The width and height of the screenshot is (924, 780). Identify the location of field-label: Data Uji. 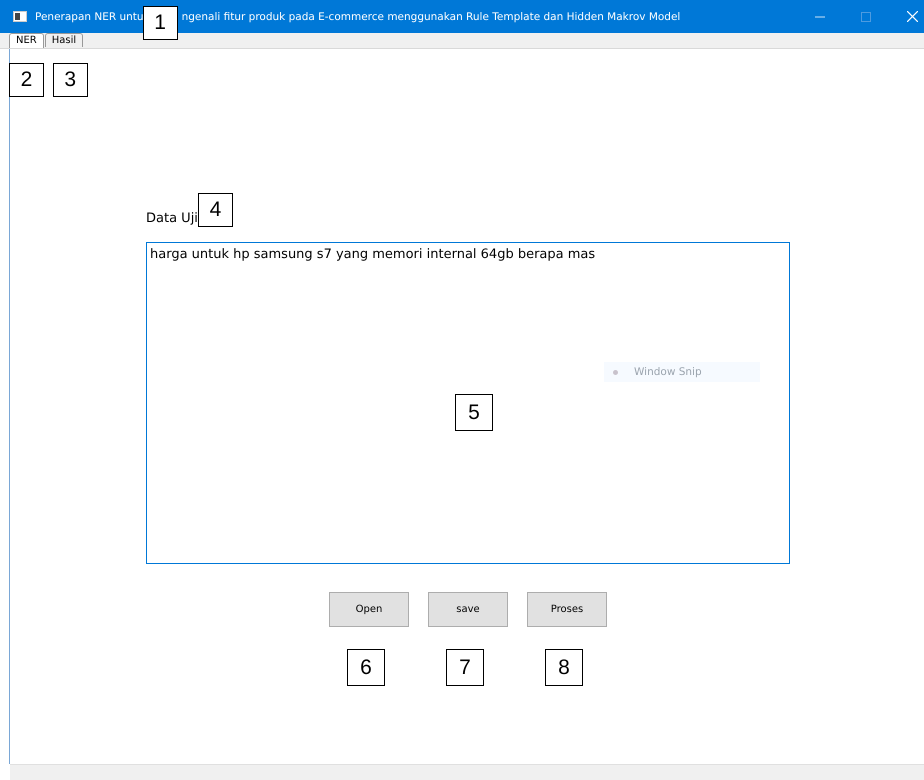
(172, 218).